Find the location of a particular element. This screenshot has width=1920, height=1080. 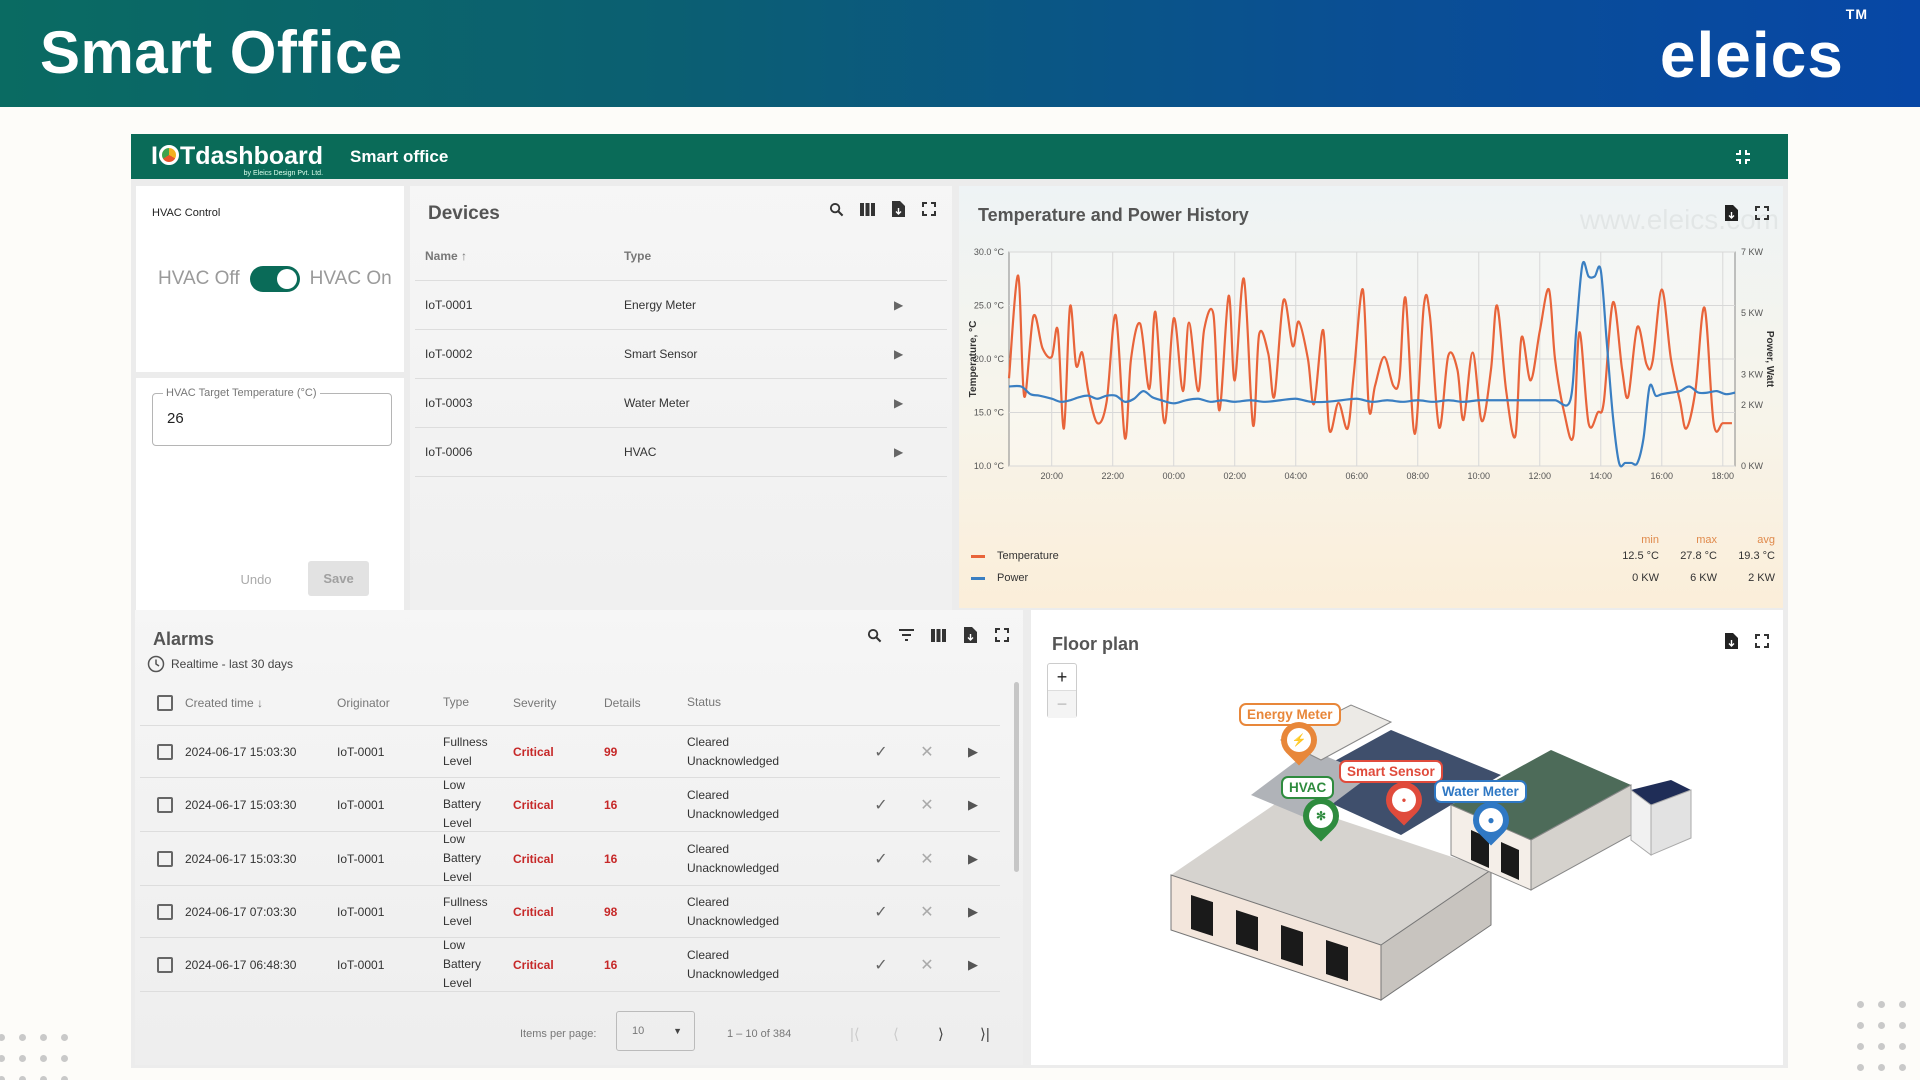

column-originator: Originator is located at coordinates (390, 703).